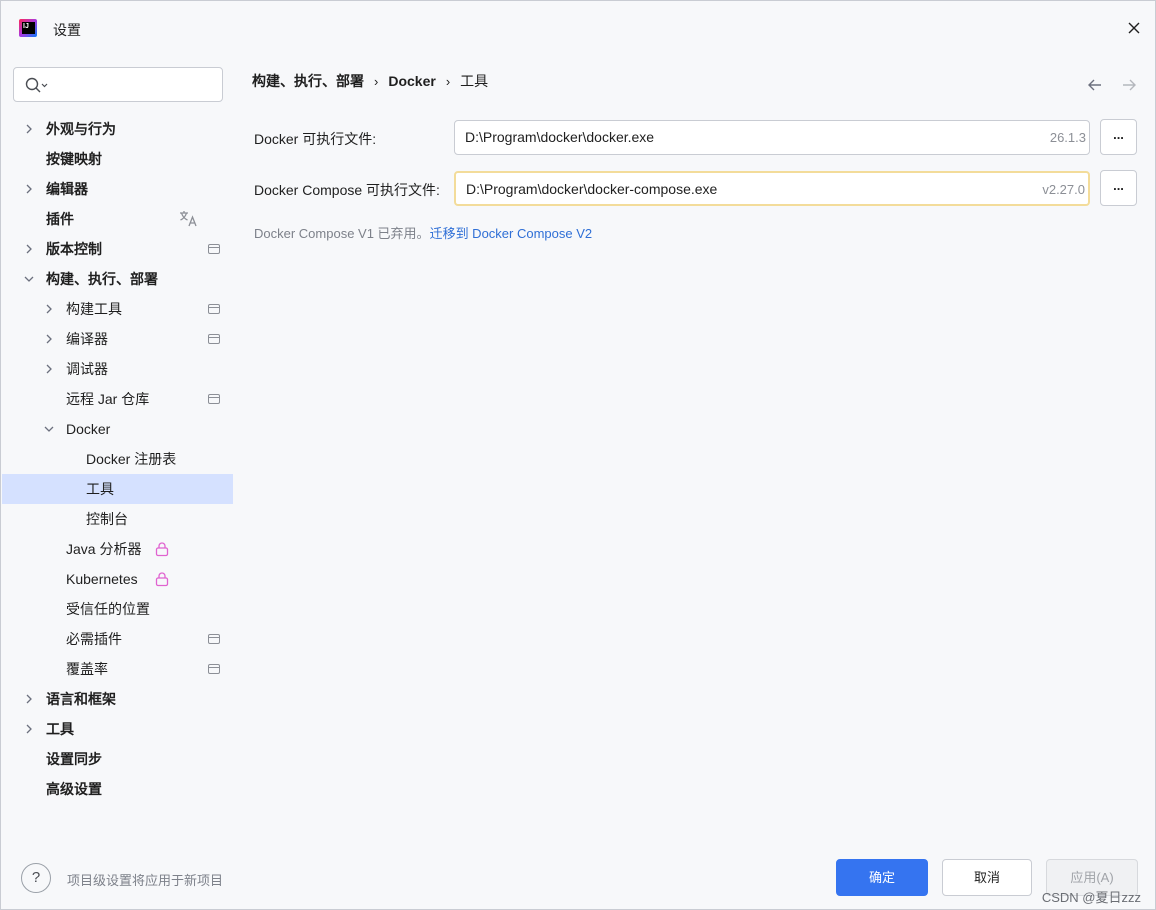 The width and height of the screenshot is (1156, 910). I want to click on breadcrumb-item: 构建、执行、部署, so click(308, 81).